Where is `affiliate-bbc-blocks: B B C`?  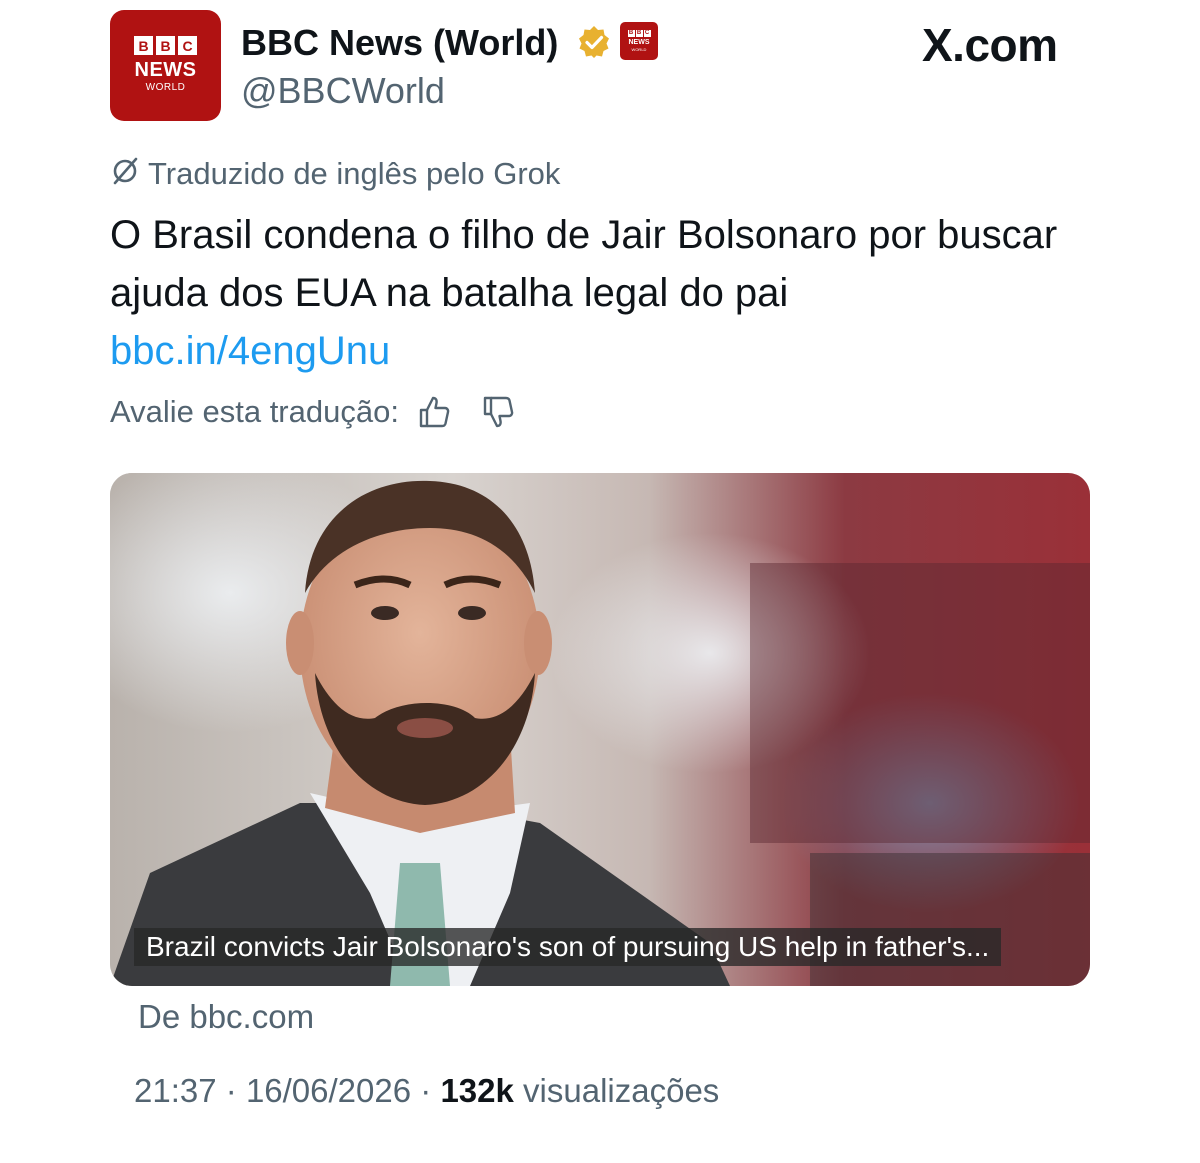
affiliate-bbc-blocks: B B C is located at coordinates (639, 33).